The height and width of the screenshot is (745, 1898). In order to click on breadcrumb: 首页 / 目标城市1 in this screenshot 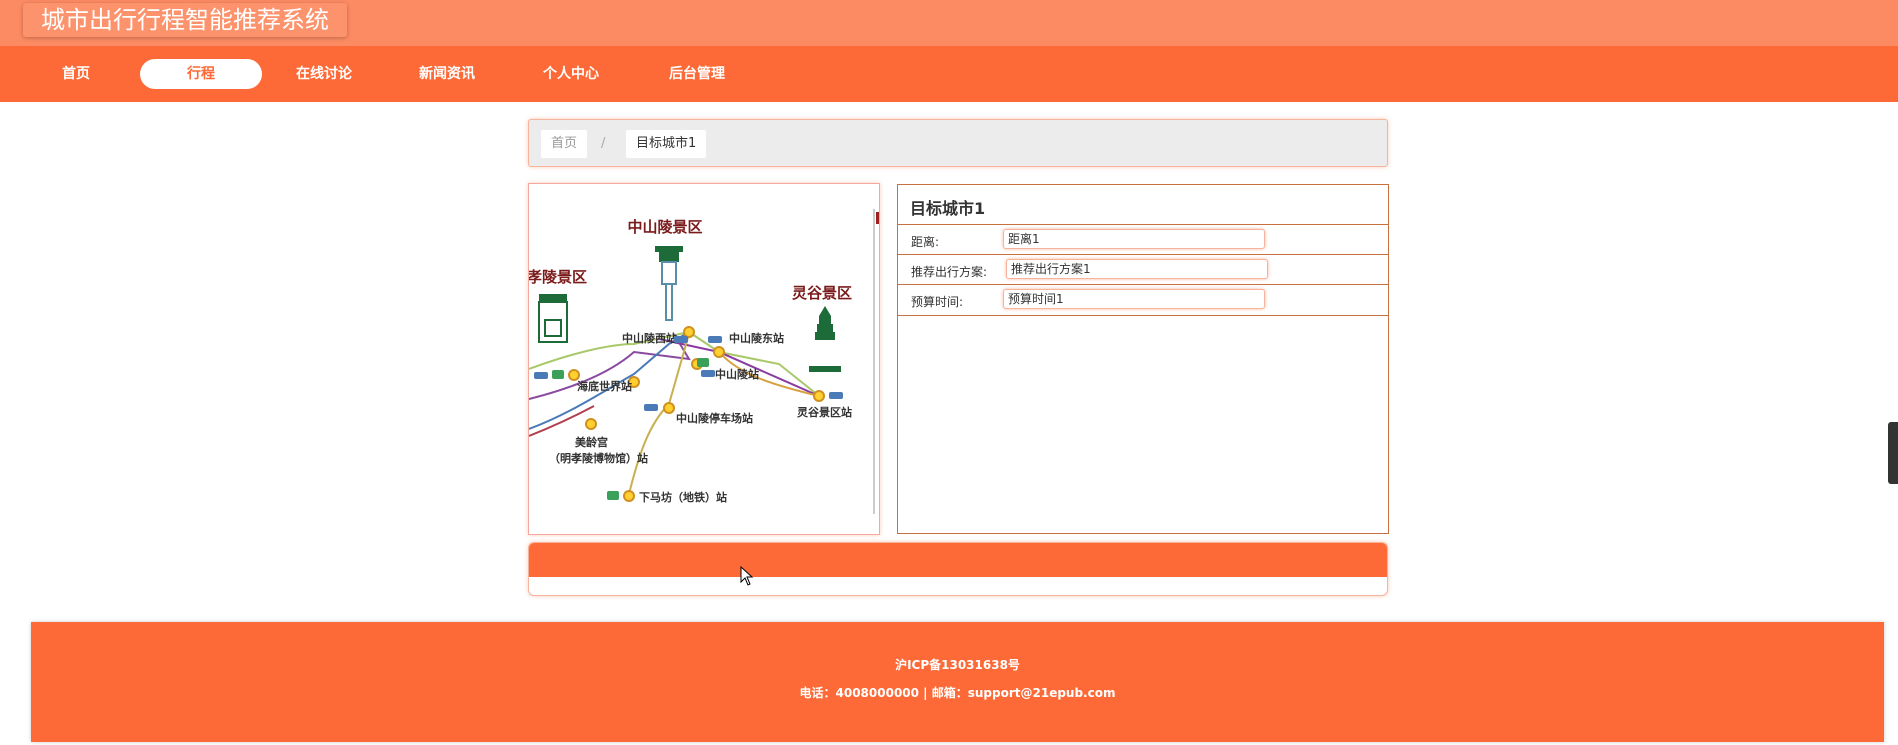, I will do `click(958, 143)`.